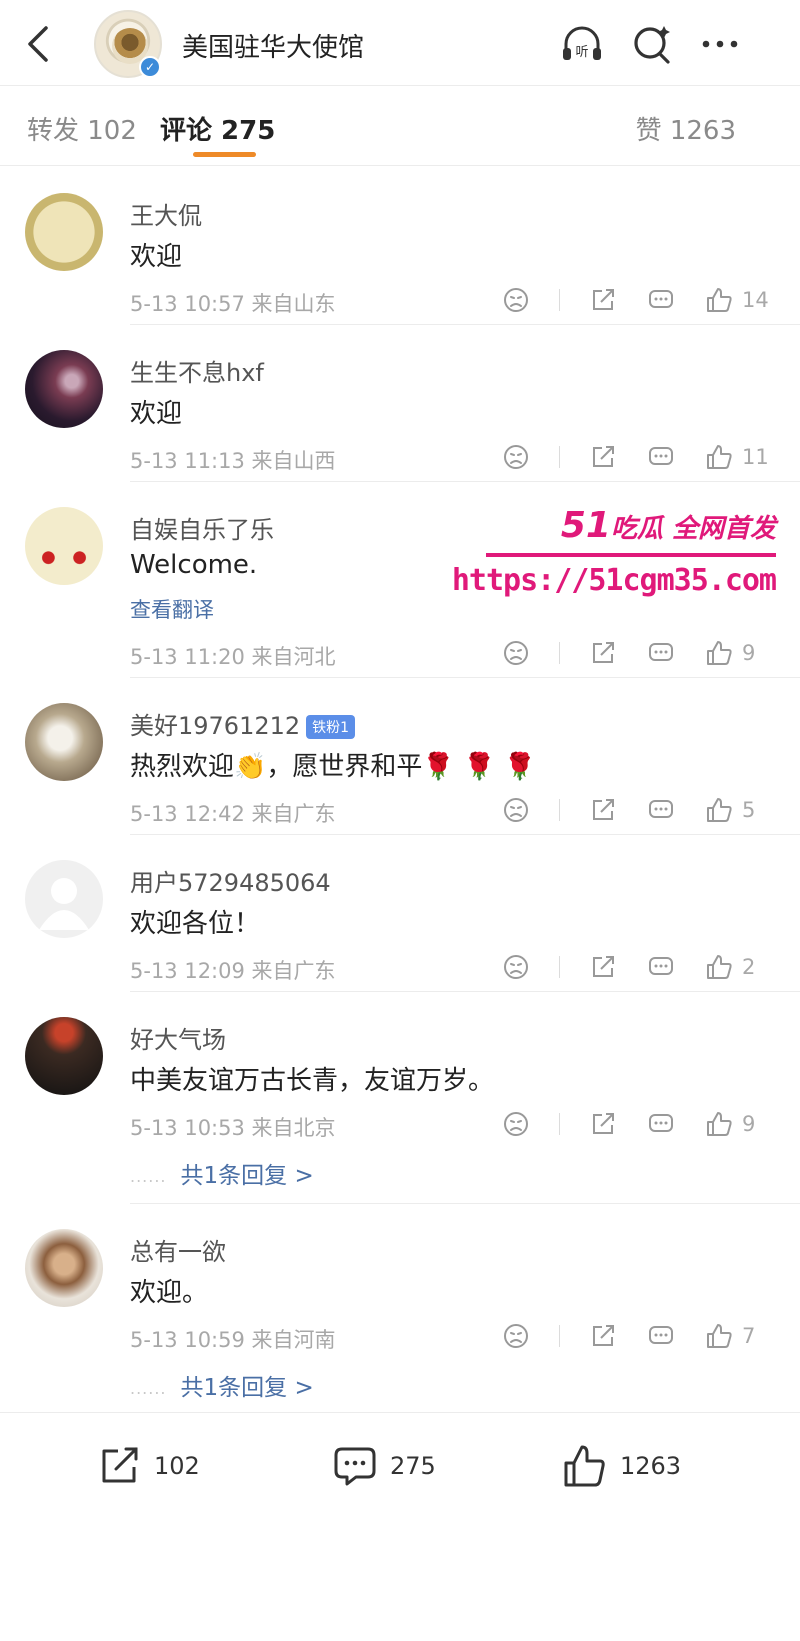  What do you see at coordinates (202, 527) in the screenshot?
I see `comment-author: 自娱自乐了乐` at bounding box center [202, 527].